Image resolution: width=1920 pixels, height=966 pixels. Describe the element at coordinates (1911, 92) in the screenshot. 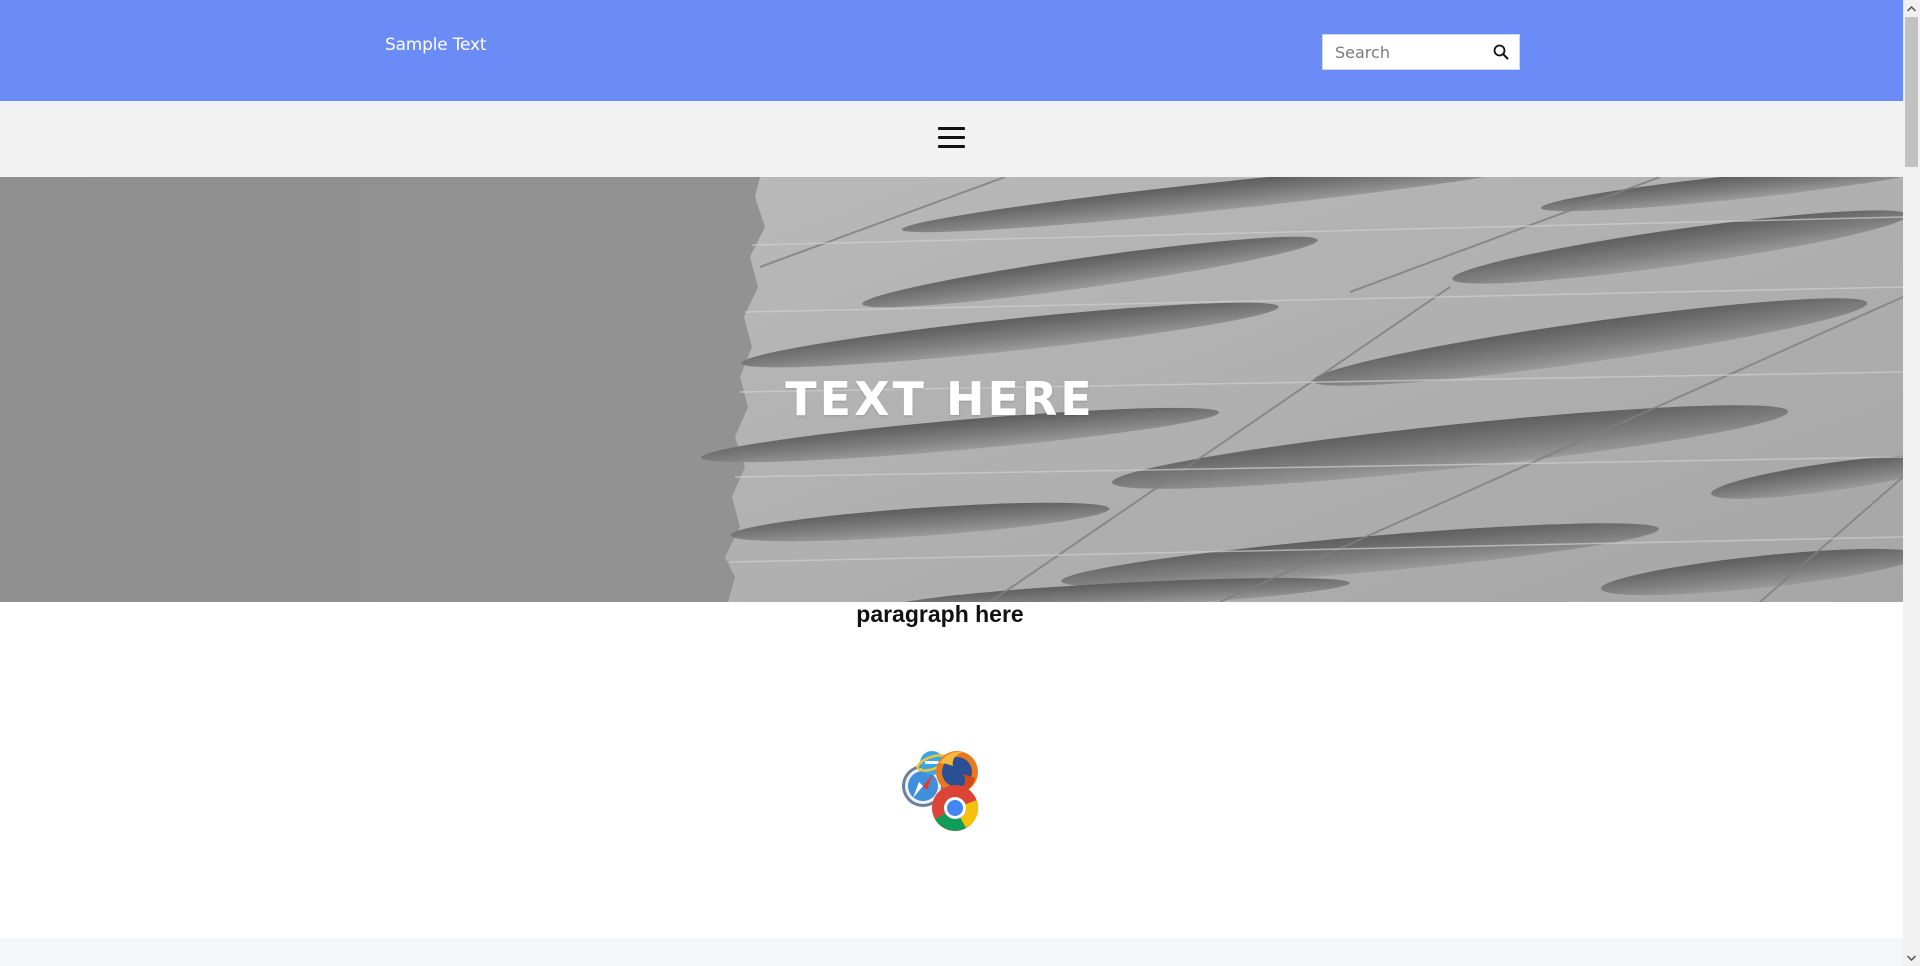

I see `scrollbar-thumb` at that location.